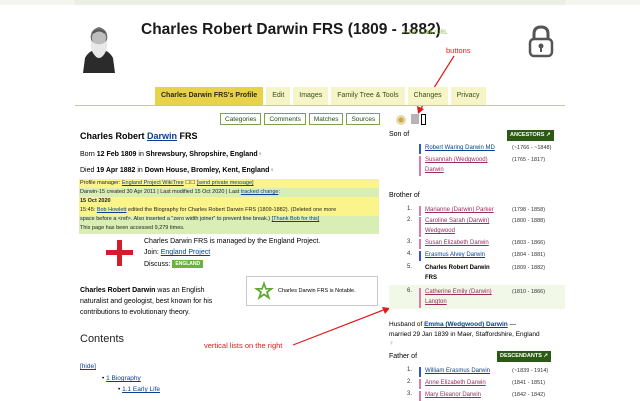 The image size is (640, 401). I want to click on top-strip, so click(320, 2).